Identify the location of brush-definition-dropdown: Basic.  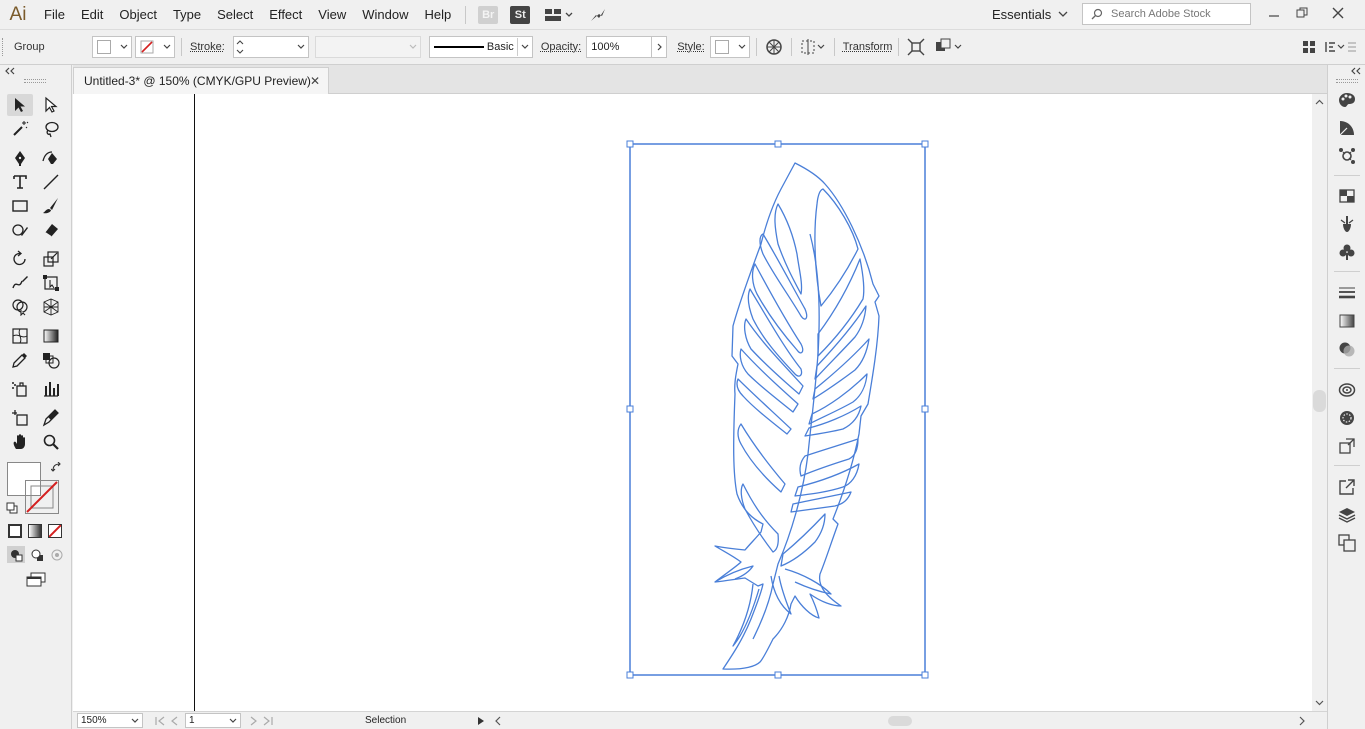
(480, 47).